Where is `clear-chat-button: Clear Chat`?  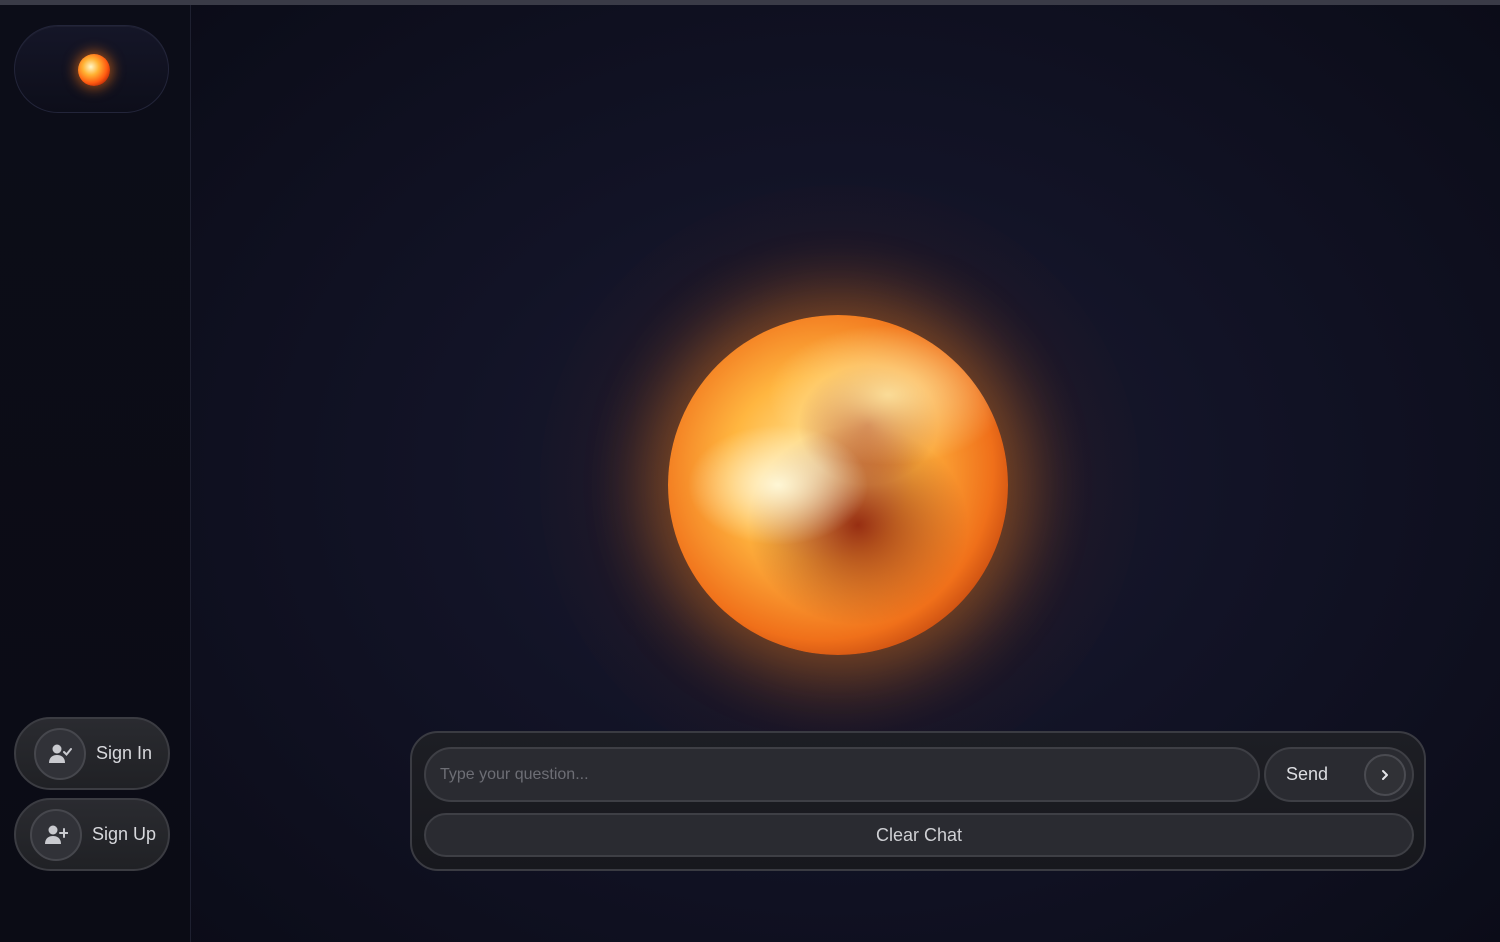
clear-chat-button: Clear Chat is located at coordinates (919, 835).